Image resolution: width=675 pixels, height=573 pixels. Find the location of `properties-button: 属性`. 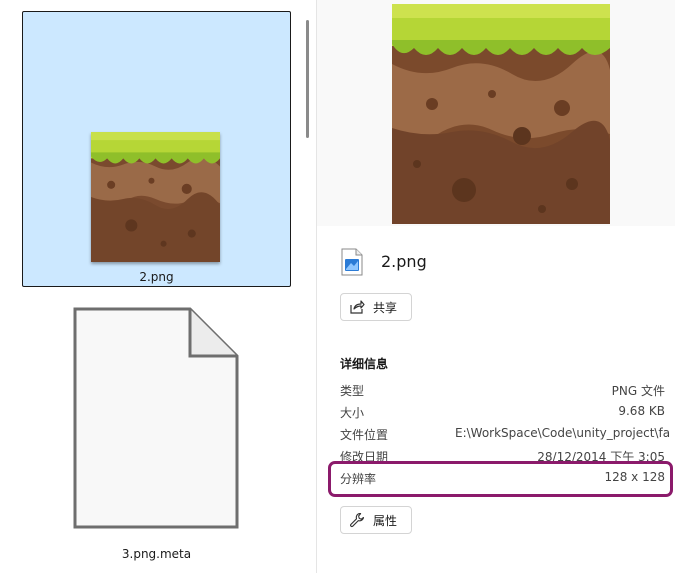

properties-button: 属性 is located at coordinates (376, 520).